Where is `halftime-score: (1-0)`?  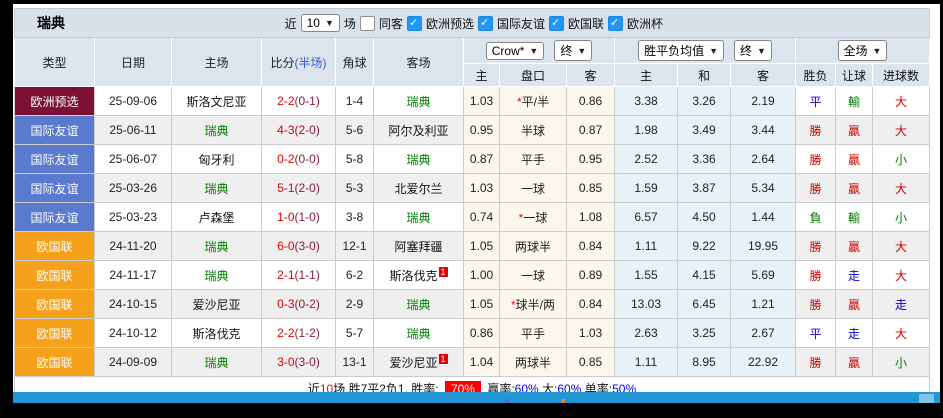
halftime-score: (1-0) is located at coordinates (307, 217).